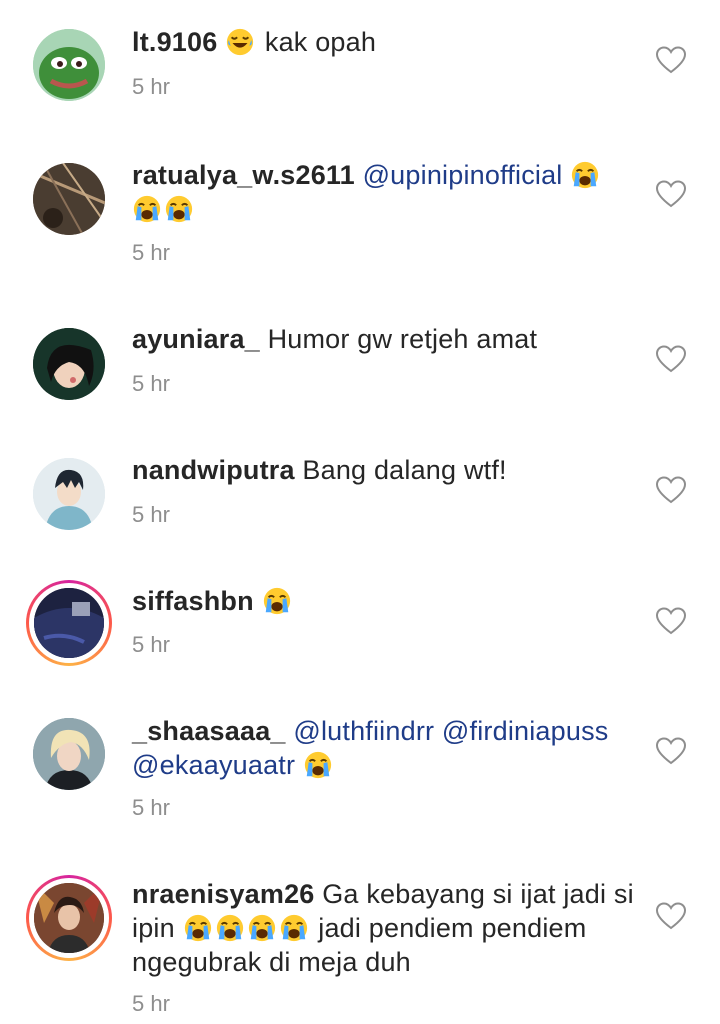  What do you see at coordinates (320, 42) in the screenshot?
I see `comment-body: kak opah` at bounding box center [320, 42].